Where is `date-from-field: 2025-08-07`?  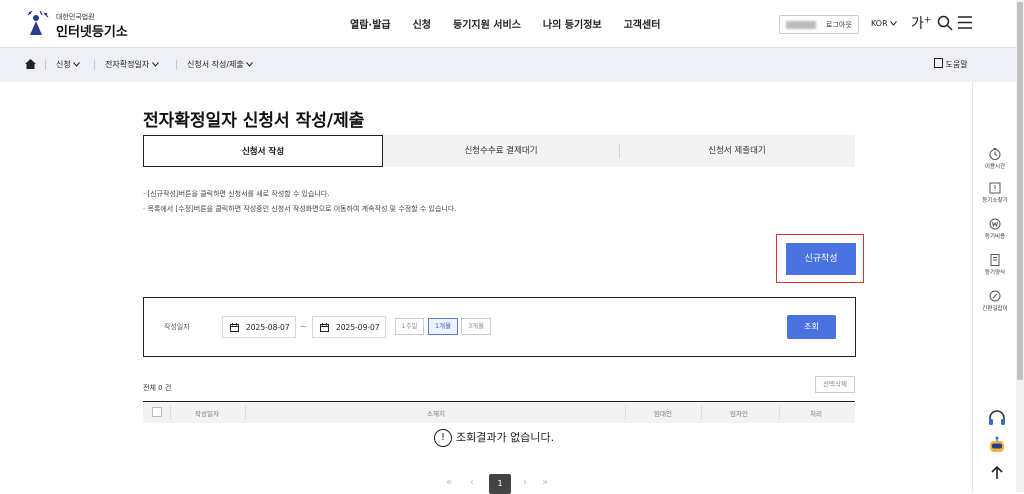
date-from-field: 2025-08-07 is located at coordinates (259, 327).